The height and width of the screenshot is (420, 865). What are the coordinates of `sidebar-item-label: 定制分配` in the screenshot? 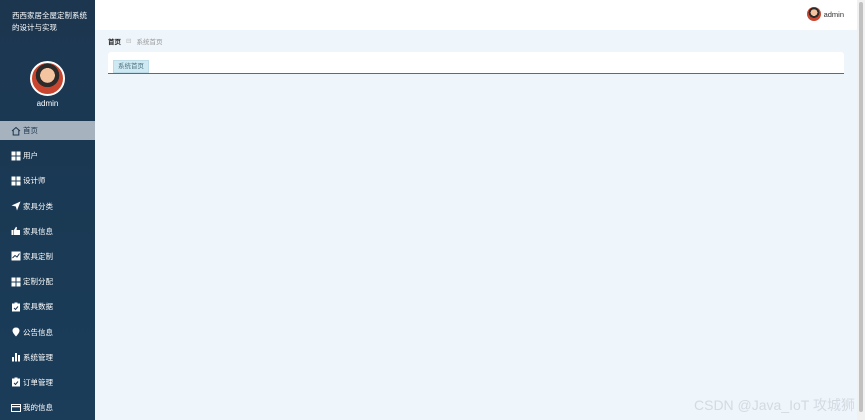 It's located at (38, 282).